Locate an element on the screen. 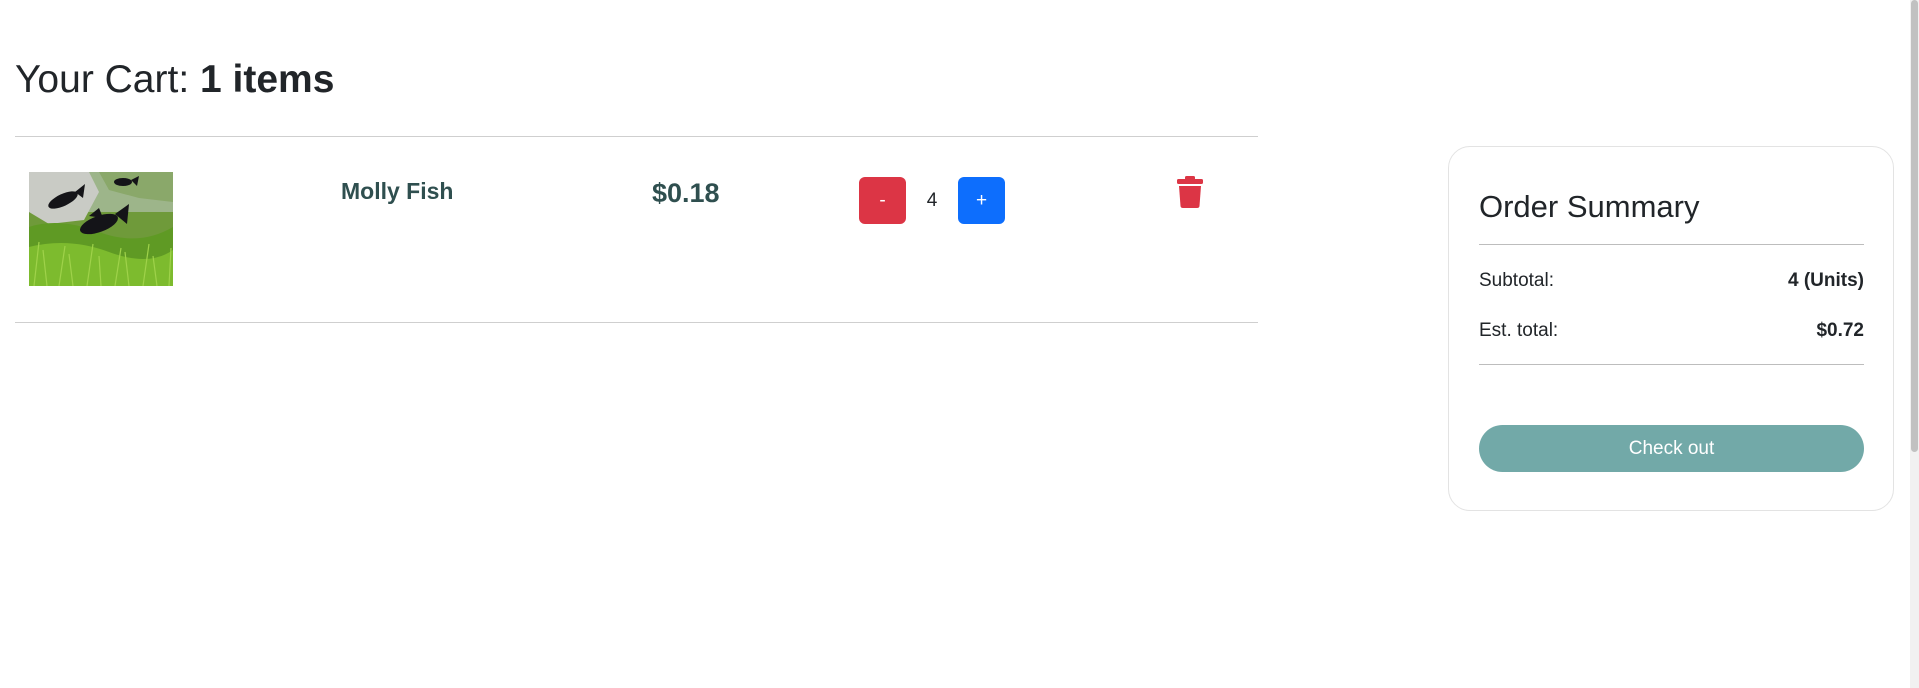  cart-title-prefix: Your Cart: is located at coordinates (107, 79).